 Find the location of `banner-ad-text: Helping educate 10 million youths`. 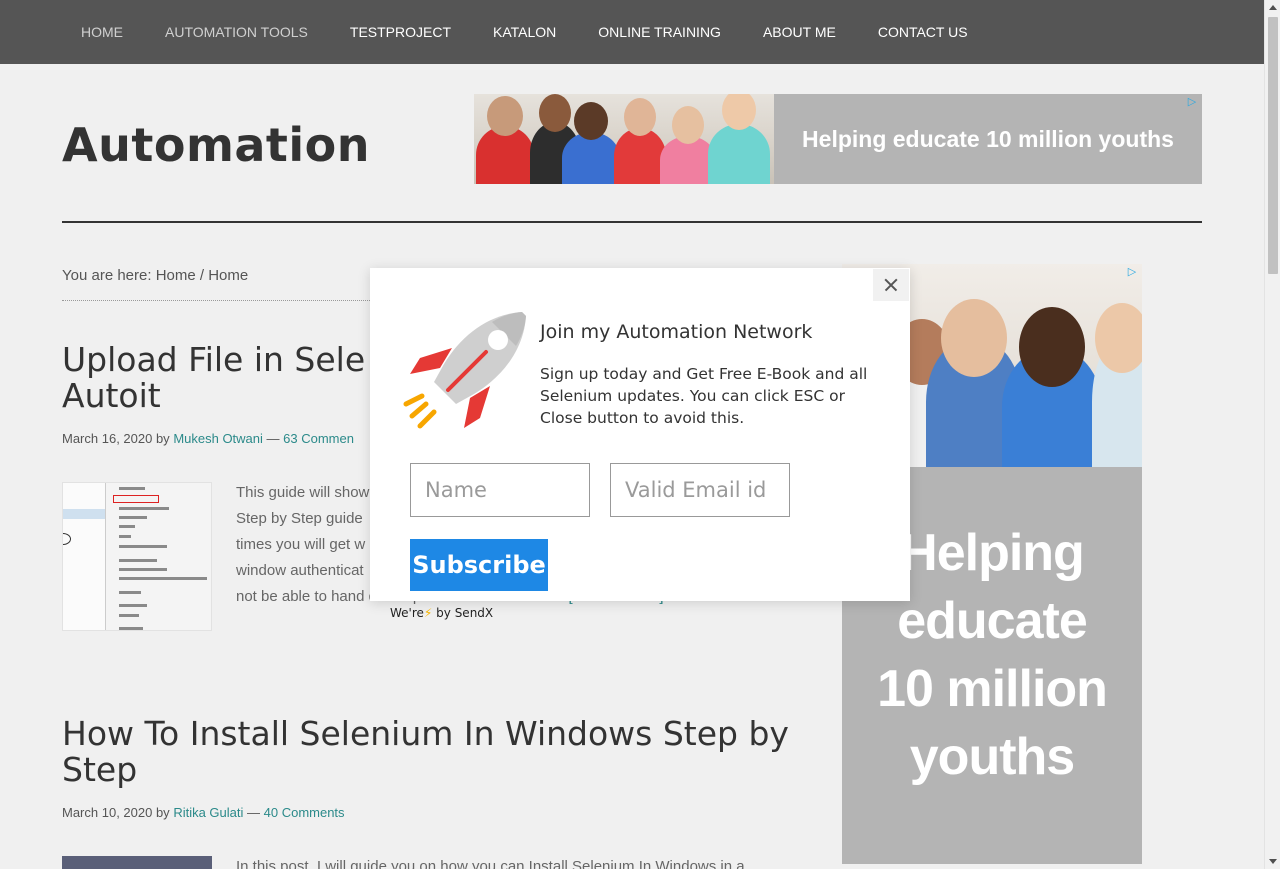

banner-ad-text: Helping educate 10 million youths is located at coordinates (988, 139).